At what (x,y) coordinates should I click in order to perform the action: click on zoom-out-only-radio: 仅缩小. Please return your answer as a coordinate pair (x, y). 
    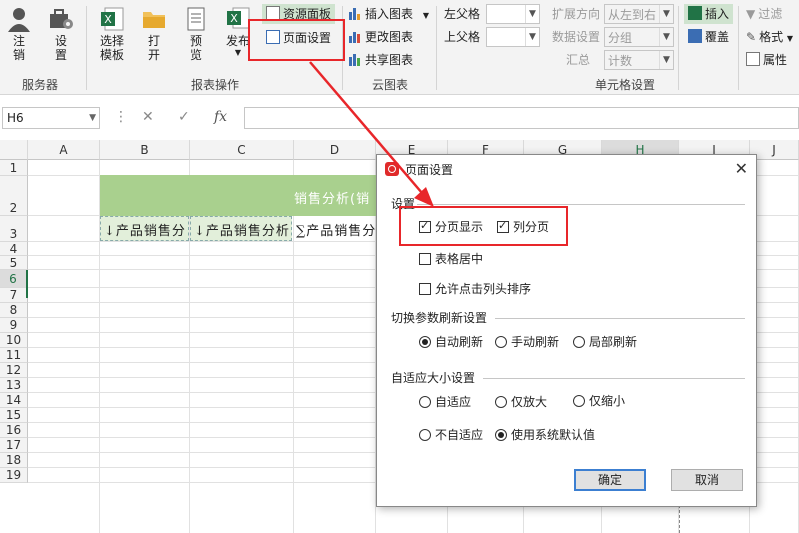
    Looking at the image, I should click on (599, 400).